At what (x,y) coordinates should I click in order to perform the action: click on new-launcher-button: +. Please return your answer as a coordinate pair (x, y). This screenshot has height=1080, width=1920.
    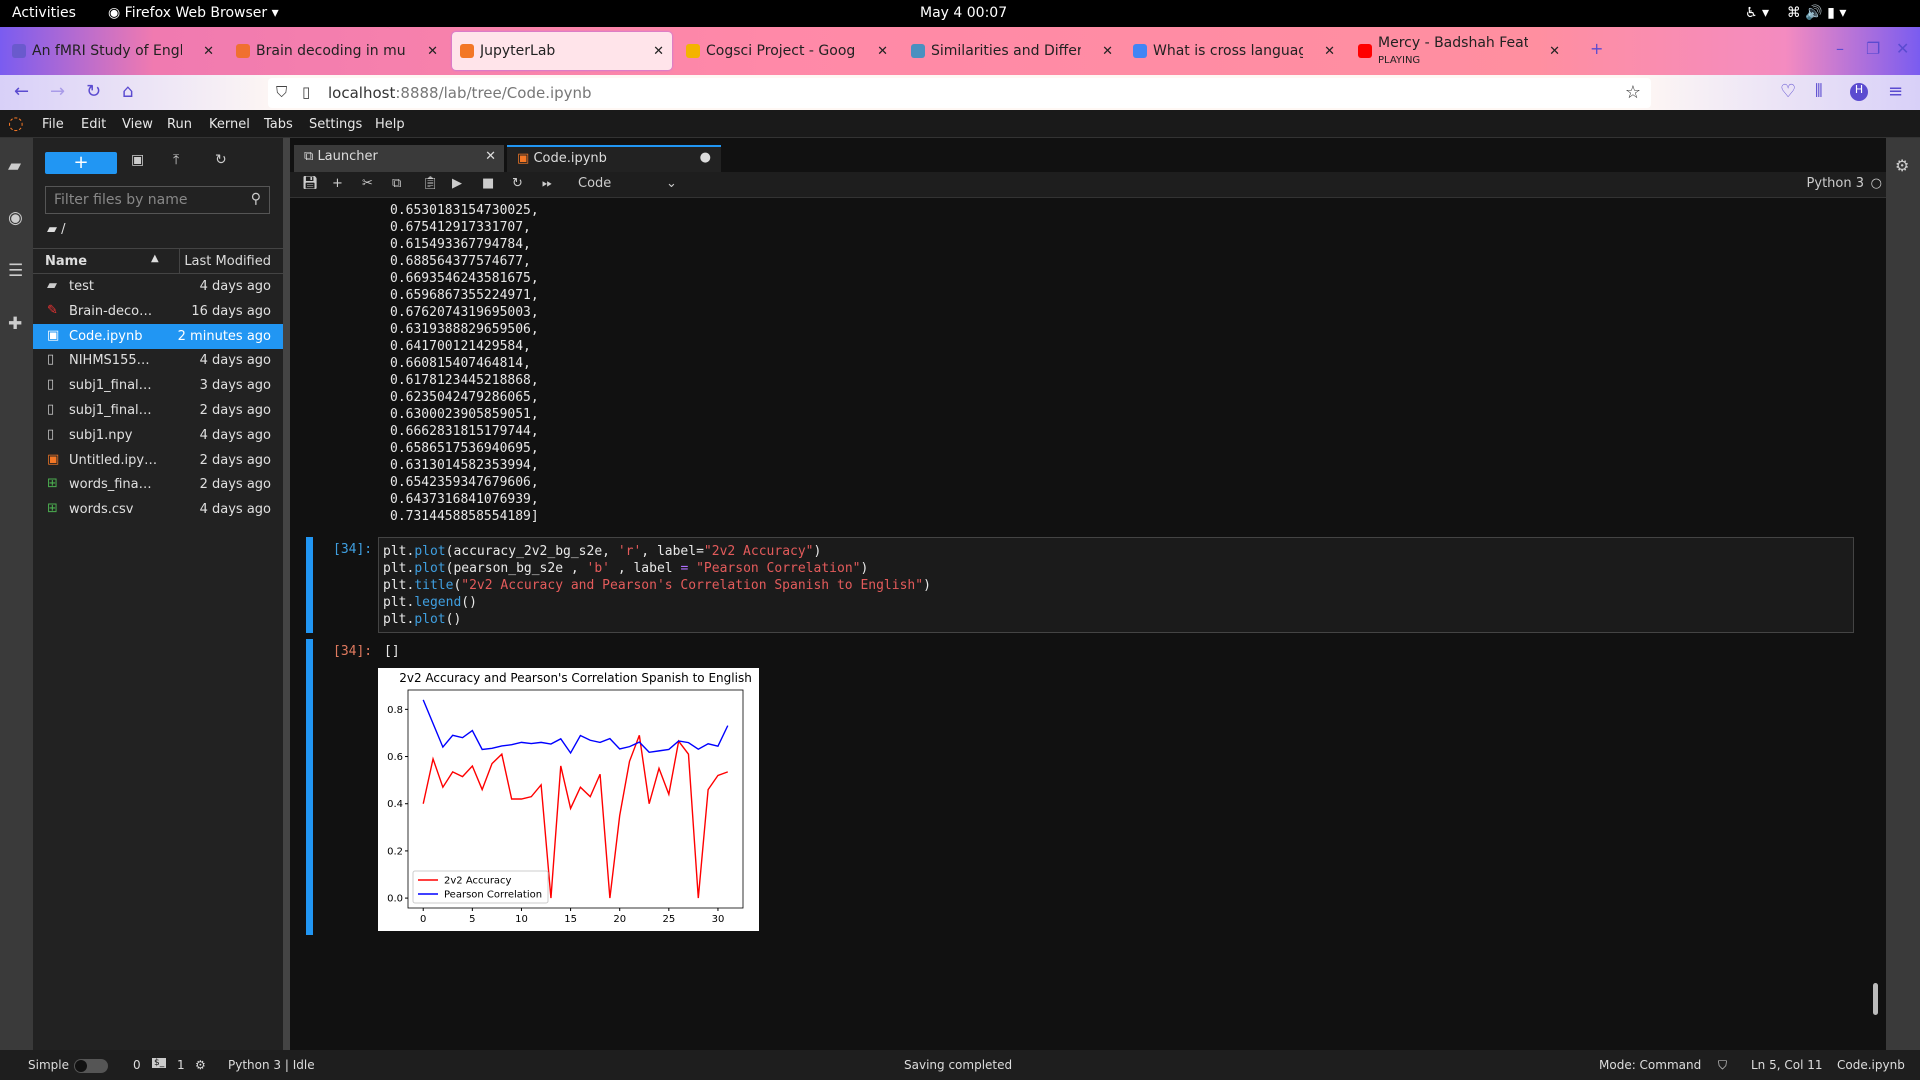
    Looking at the image, I should click on (81, 163).